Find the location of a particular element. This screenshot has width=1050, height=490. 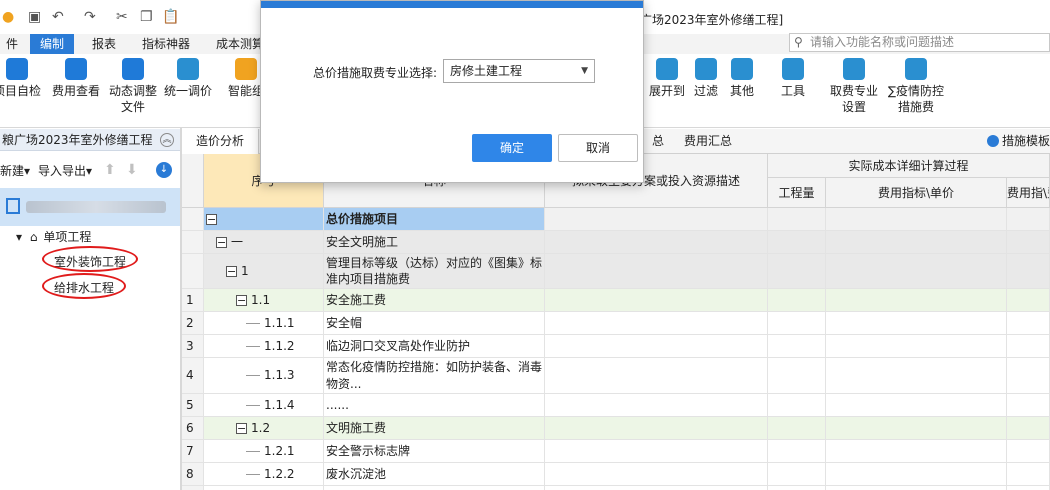

seq-cell: −1 is located at coordinates (264, 271).